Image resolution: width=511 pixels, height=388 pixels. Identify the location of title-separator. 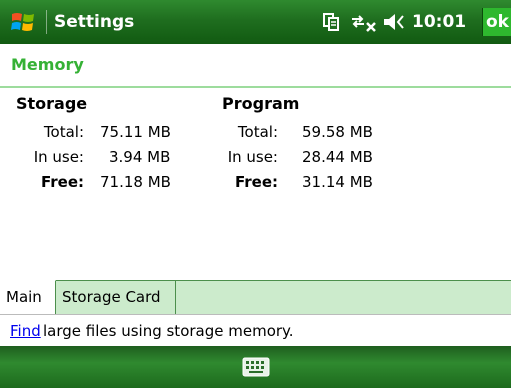
(46, 22).